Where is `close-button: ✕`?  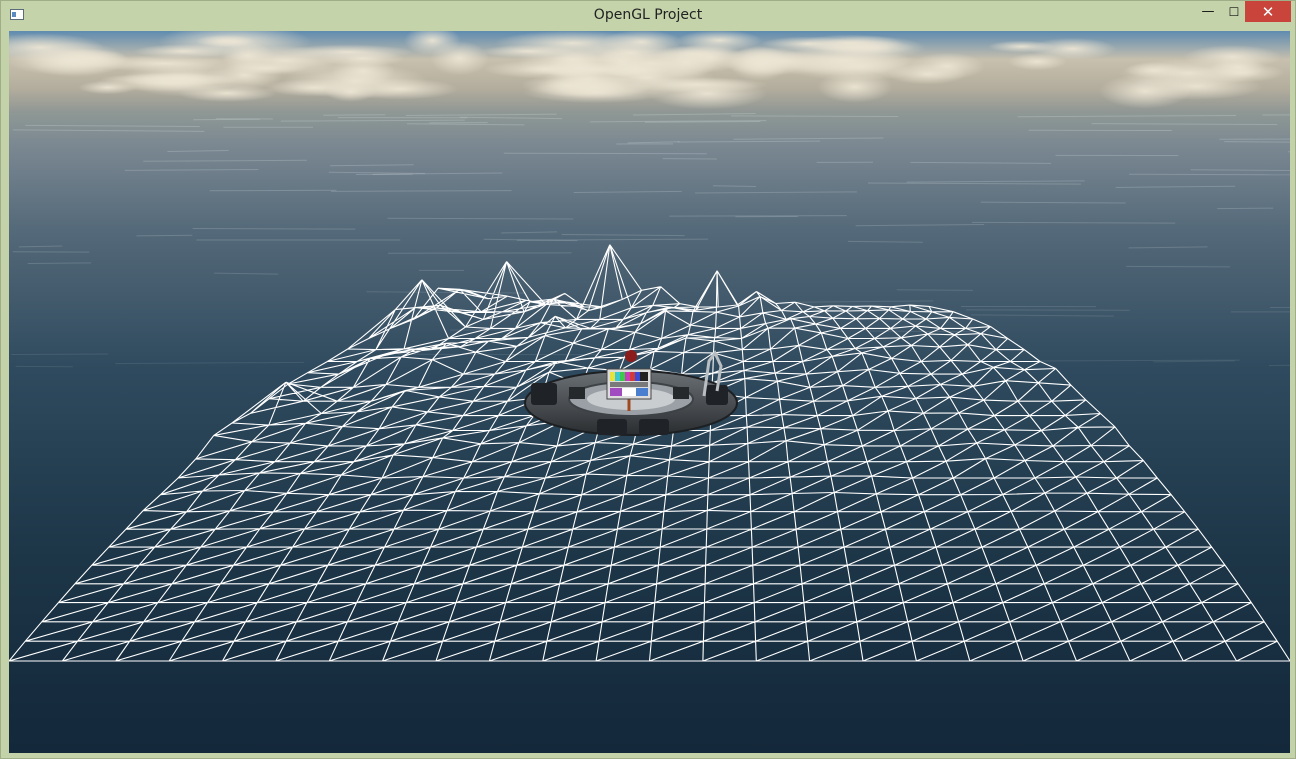 close-button: ✕ is located at coordinates (1268, 11).